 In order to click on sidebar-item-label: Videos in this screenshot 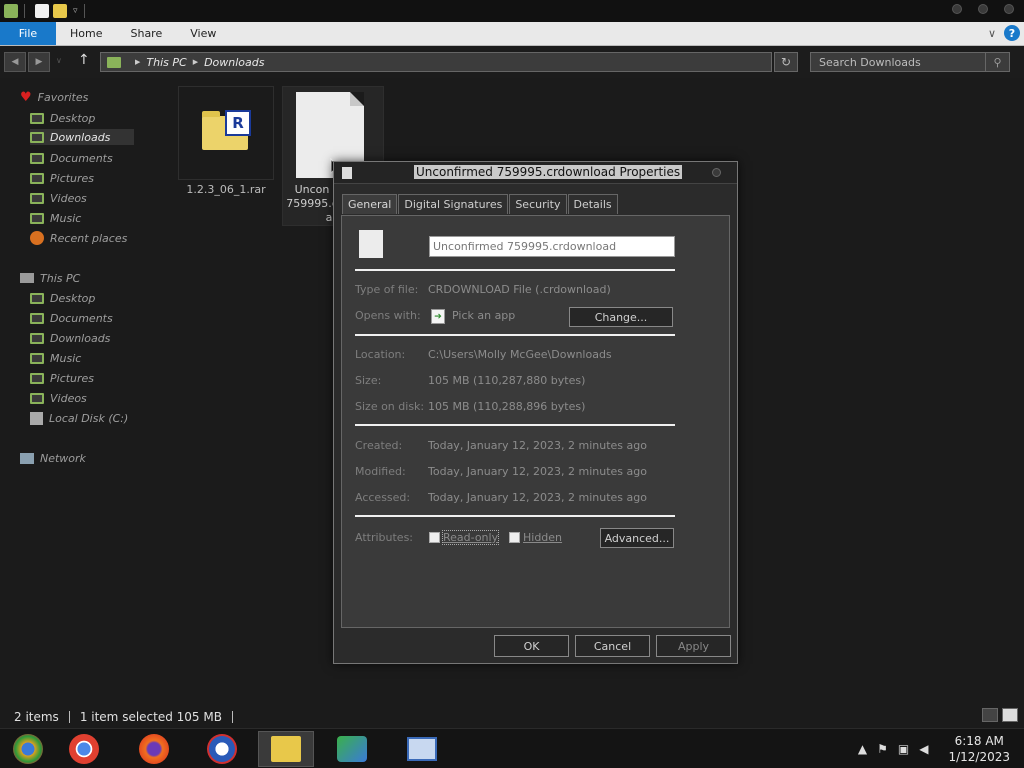, I will do `click(68, 398)`.